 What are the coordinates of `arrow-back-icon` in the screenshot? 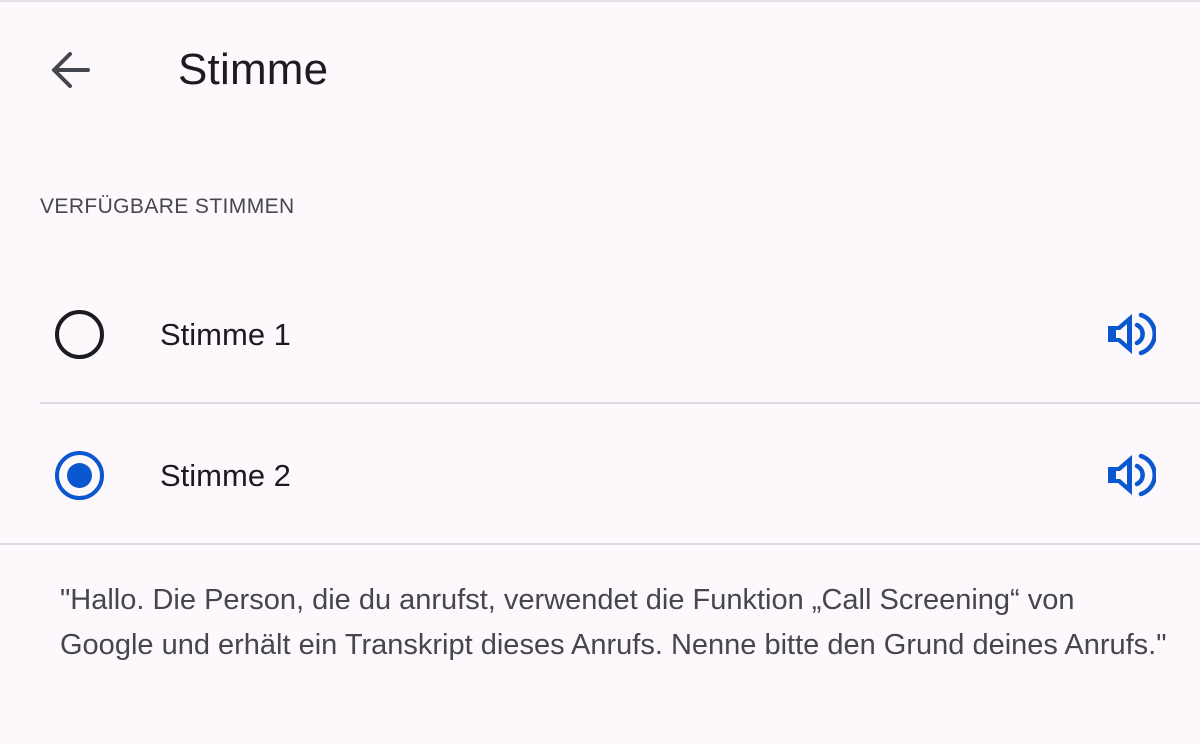 It's located at (71, 70).